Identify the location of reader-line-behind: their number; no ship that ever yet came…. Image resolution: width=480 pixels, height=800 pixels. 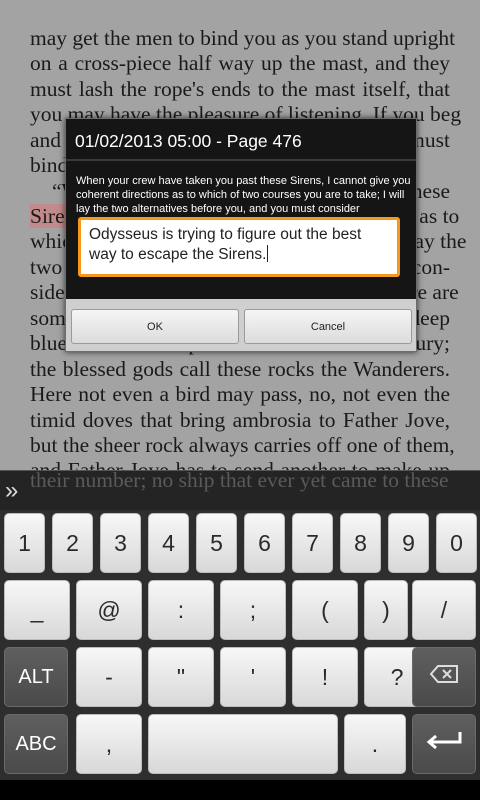
(239, 480).